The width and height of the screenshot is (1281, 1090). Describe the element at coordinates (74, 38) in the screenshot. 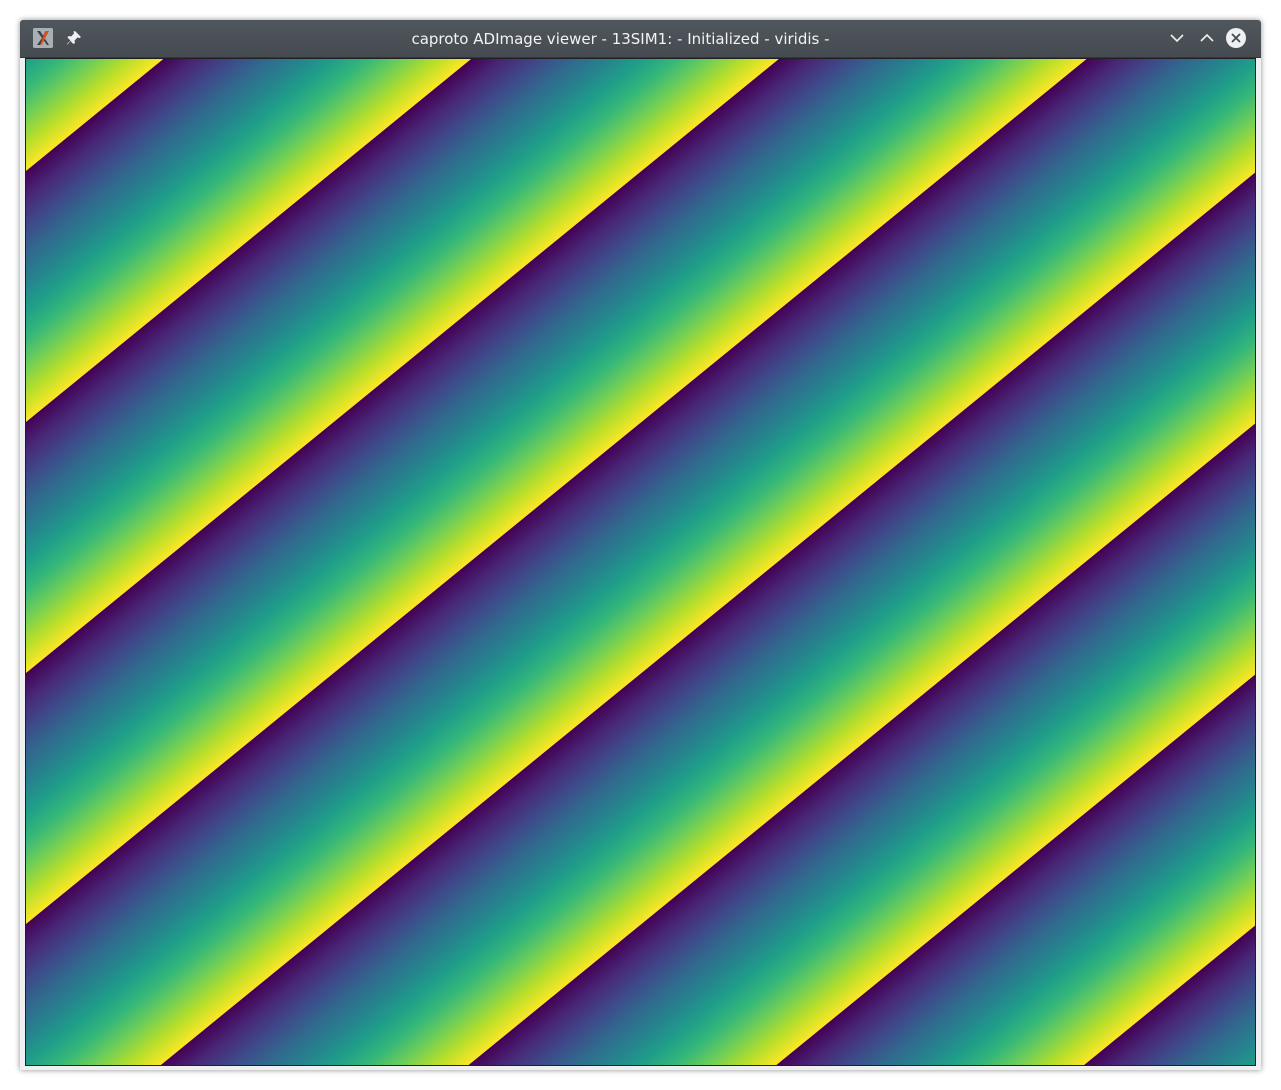

I see `pin-icon` at that location.